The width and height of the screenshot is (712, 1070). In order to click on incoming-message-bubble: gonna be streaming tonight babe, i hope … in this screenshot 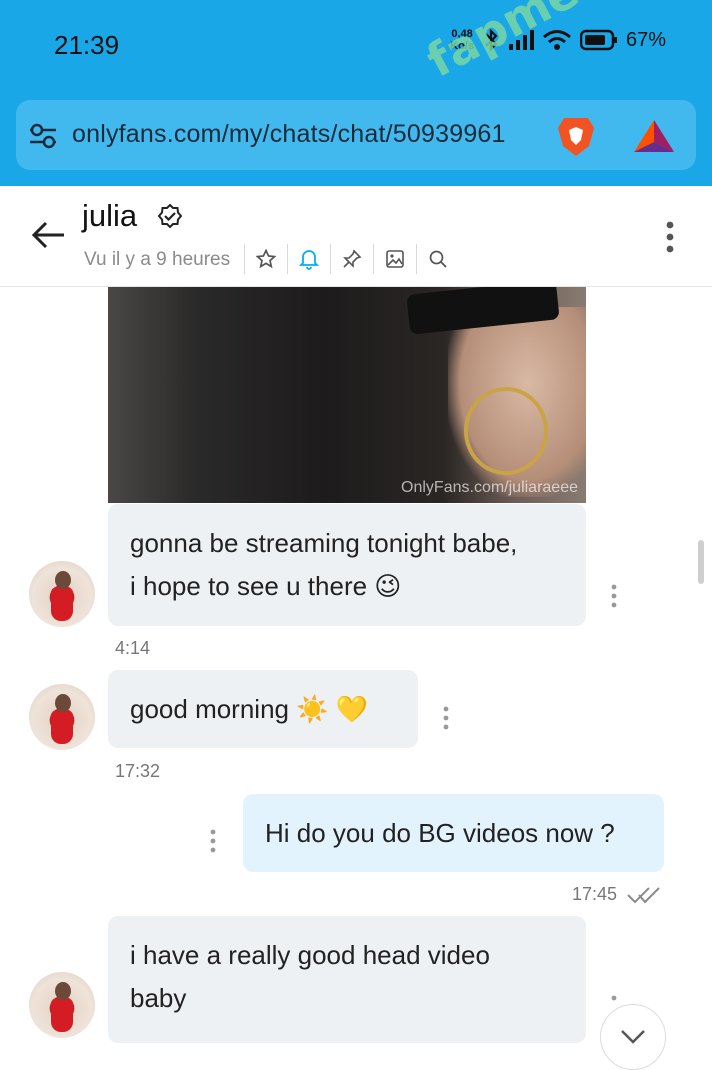, I will do `click(347, 565)`.